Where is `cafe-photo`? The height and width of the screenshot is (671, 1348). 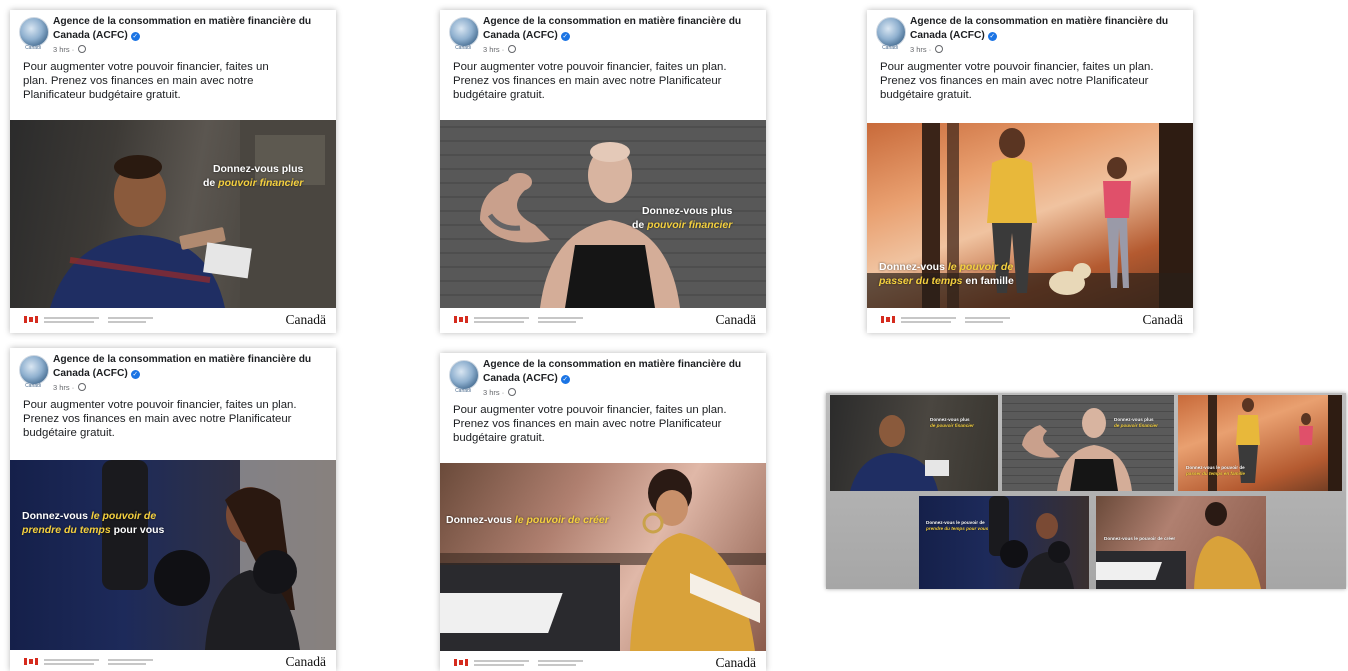
cafe-photo is located at coordinates (193, 214).